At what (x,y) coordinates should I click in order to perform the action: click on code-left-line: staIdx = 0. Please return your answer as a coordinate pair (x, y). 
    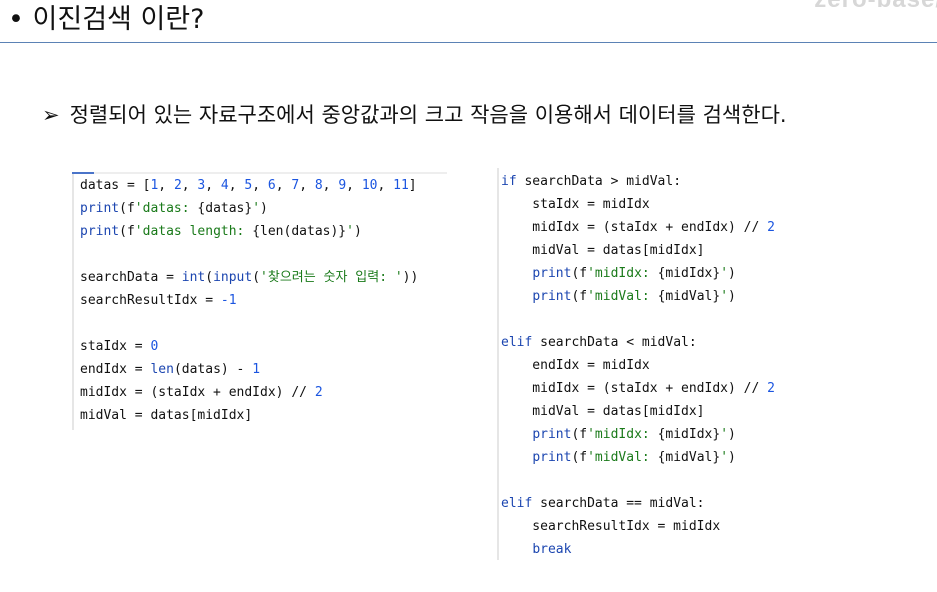
    Looking at the image, I should click on (119, 346).